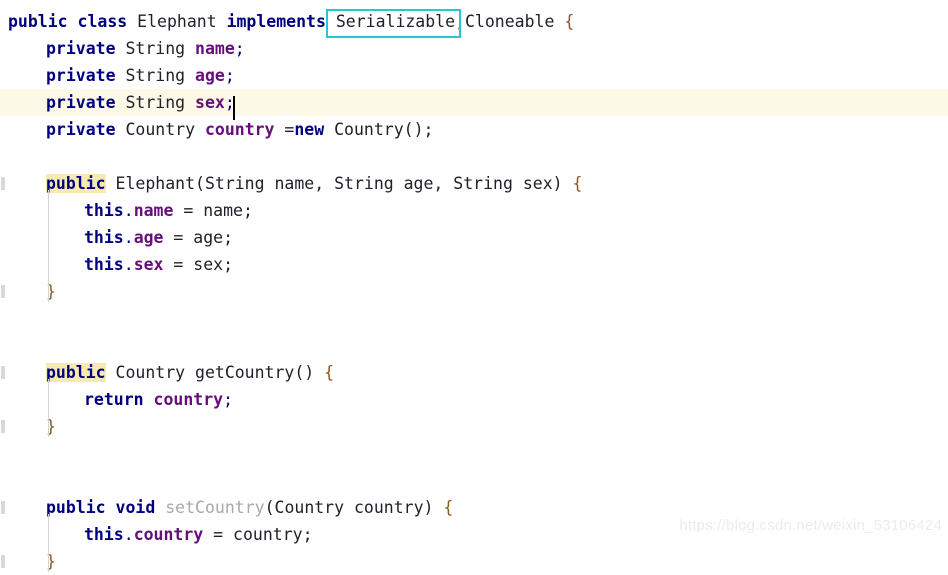  Describe the element at coordinates (234, 108) in the screenshot. I see `text-caret` at that location.